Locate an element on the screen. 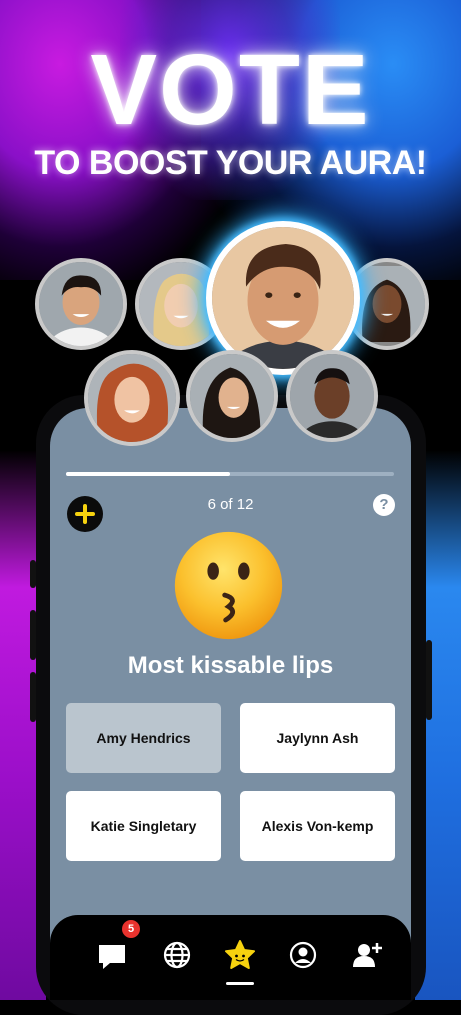 This screenshot has width=461, height=1015. option-button: Katie Singletary is located at coordinates (143, 826).